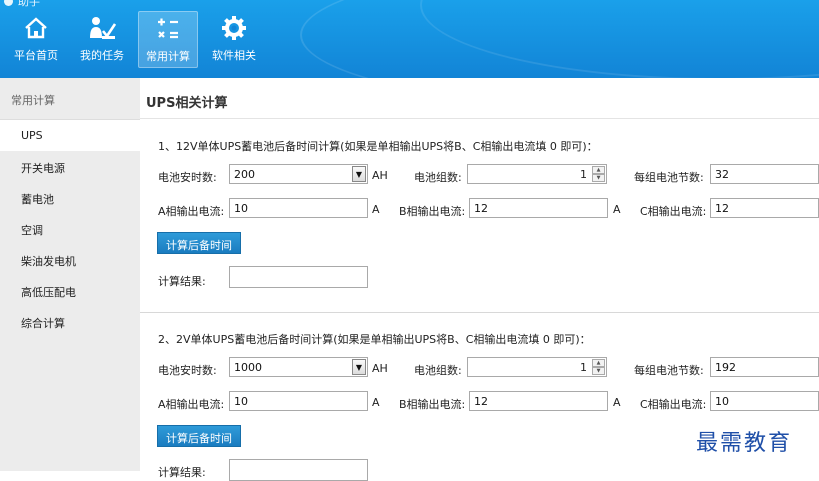 The height and width of the screenshot is (481, 819). What do you see at coordinates (244, 174) in the screenshot?
I see `section1-capacity-value: 200` at bounding box center [244, 174].